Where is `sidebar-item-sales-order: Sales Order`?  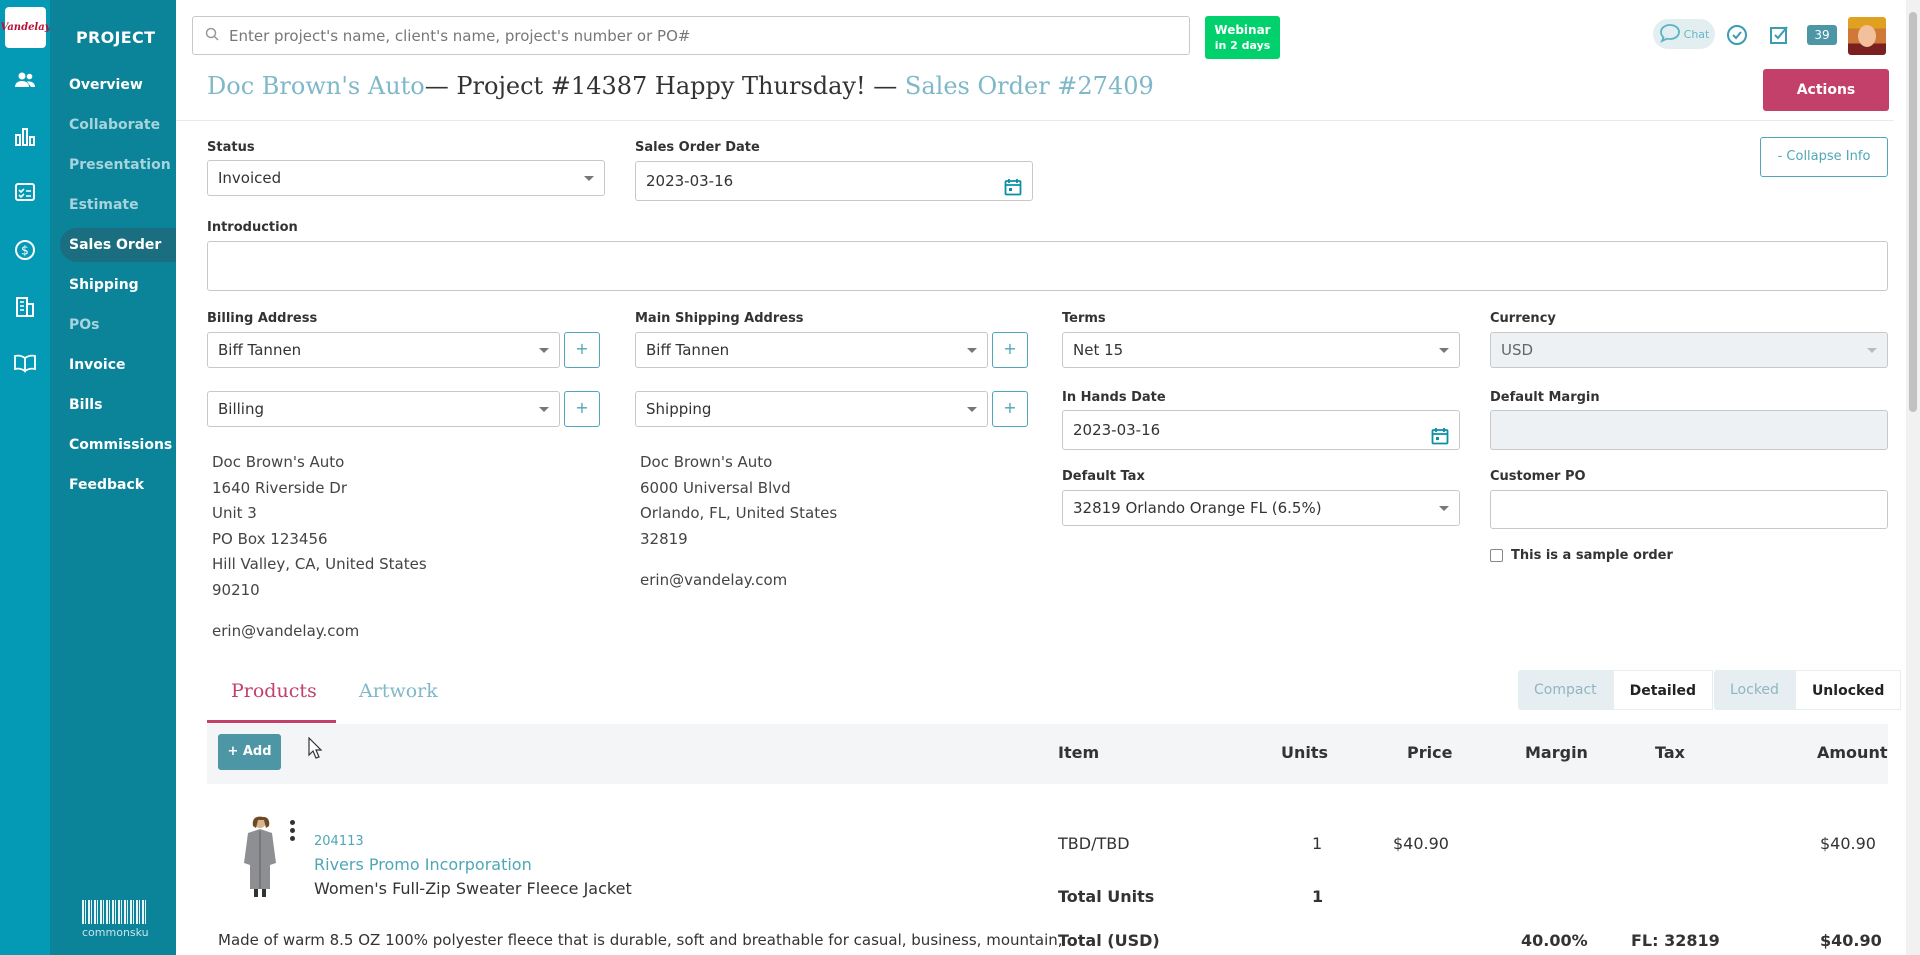 sidebar-item-sales-order: Sales Order is located at coordinates (118, 245).